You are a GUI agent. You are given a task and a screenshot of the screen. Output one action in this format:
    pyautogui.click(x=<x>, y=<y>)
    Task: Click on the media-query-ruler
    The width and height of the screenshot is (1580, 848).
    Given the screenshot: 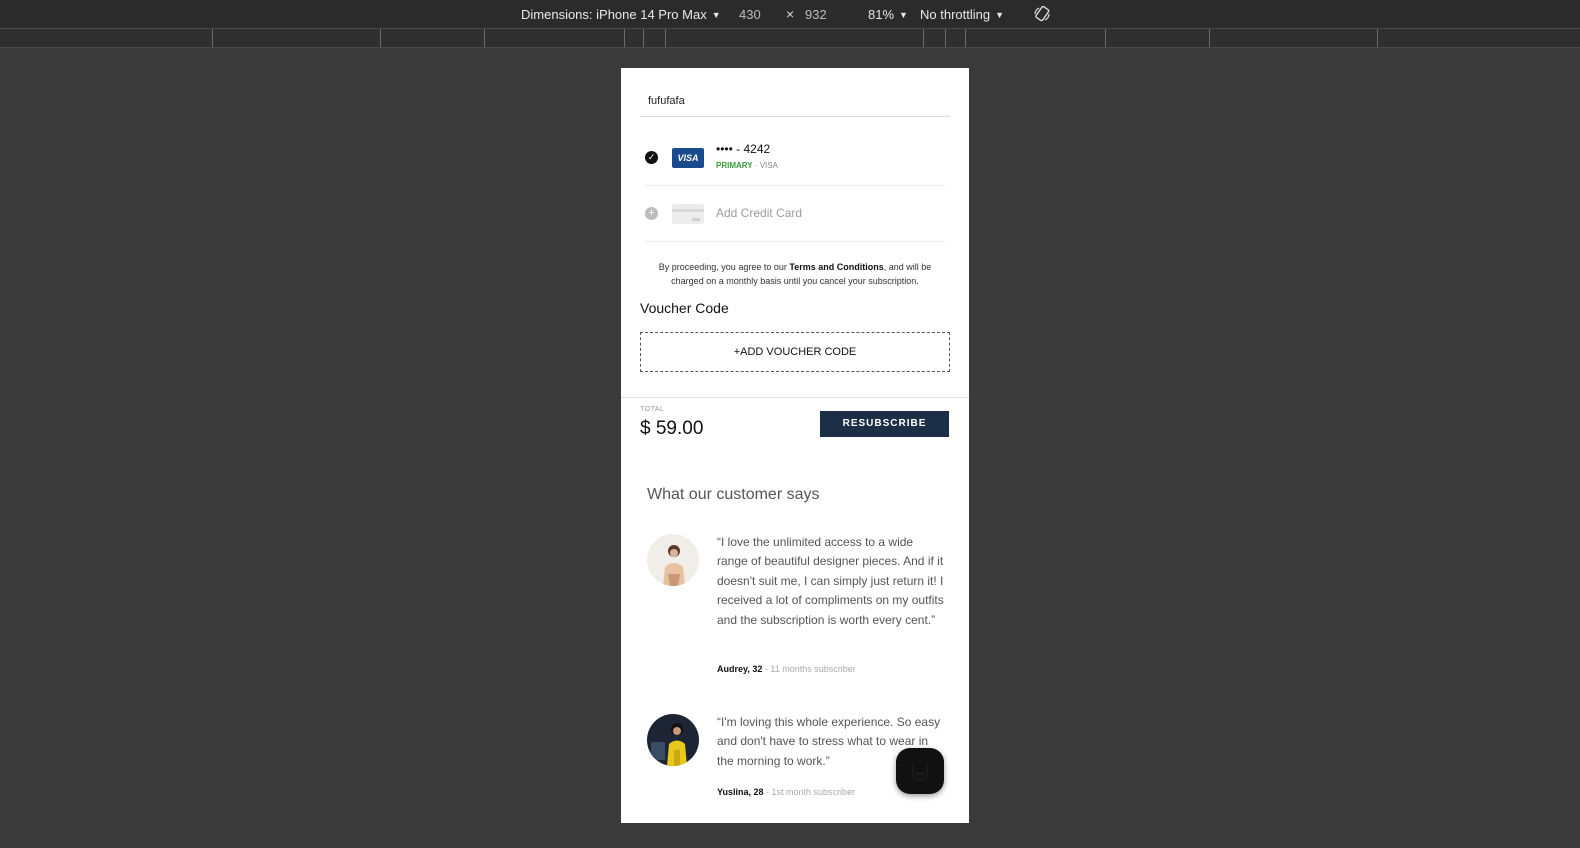 What is the action you would take?
    pyautogui.click(x=790, y=38)
    